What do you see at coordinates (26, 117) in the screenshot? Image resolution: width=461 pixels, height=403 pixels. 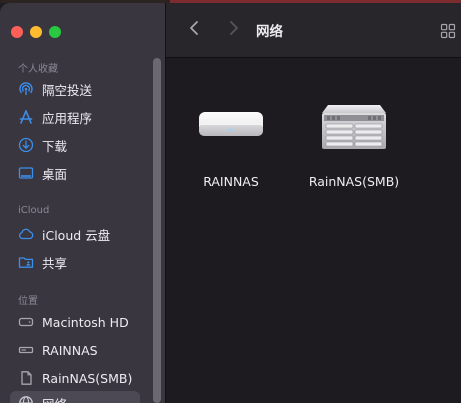 I see `applications-icon` at bounding box center [26, 117].